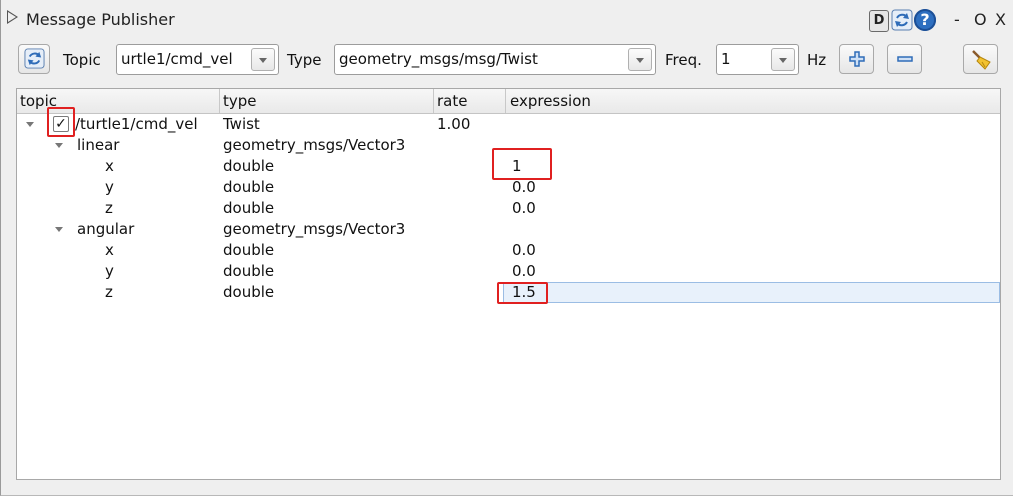  What do you see at coordinates (508, 187) in the screenshot?
I see `tree-row-linear-y: y double 0.0` at bounding box center [508, 187].